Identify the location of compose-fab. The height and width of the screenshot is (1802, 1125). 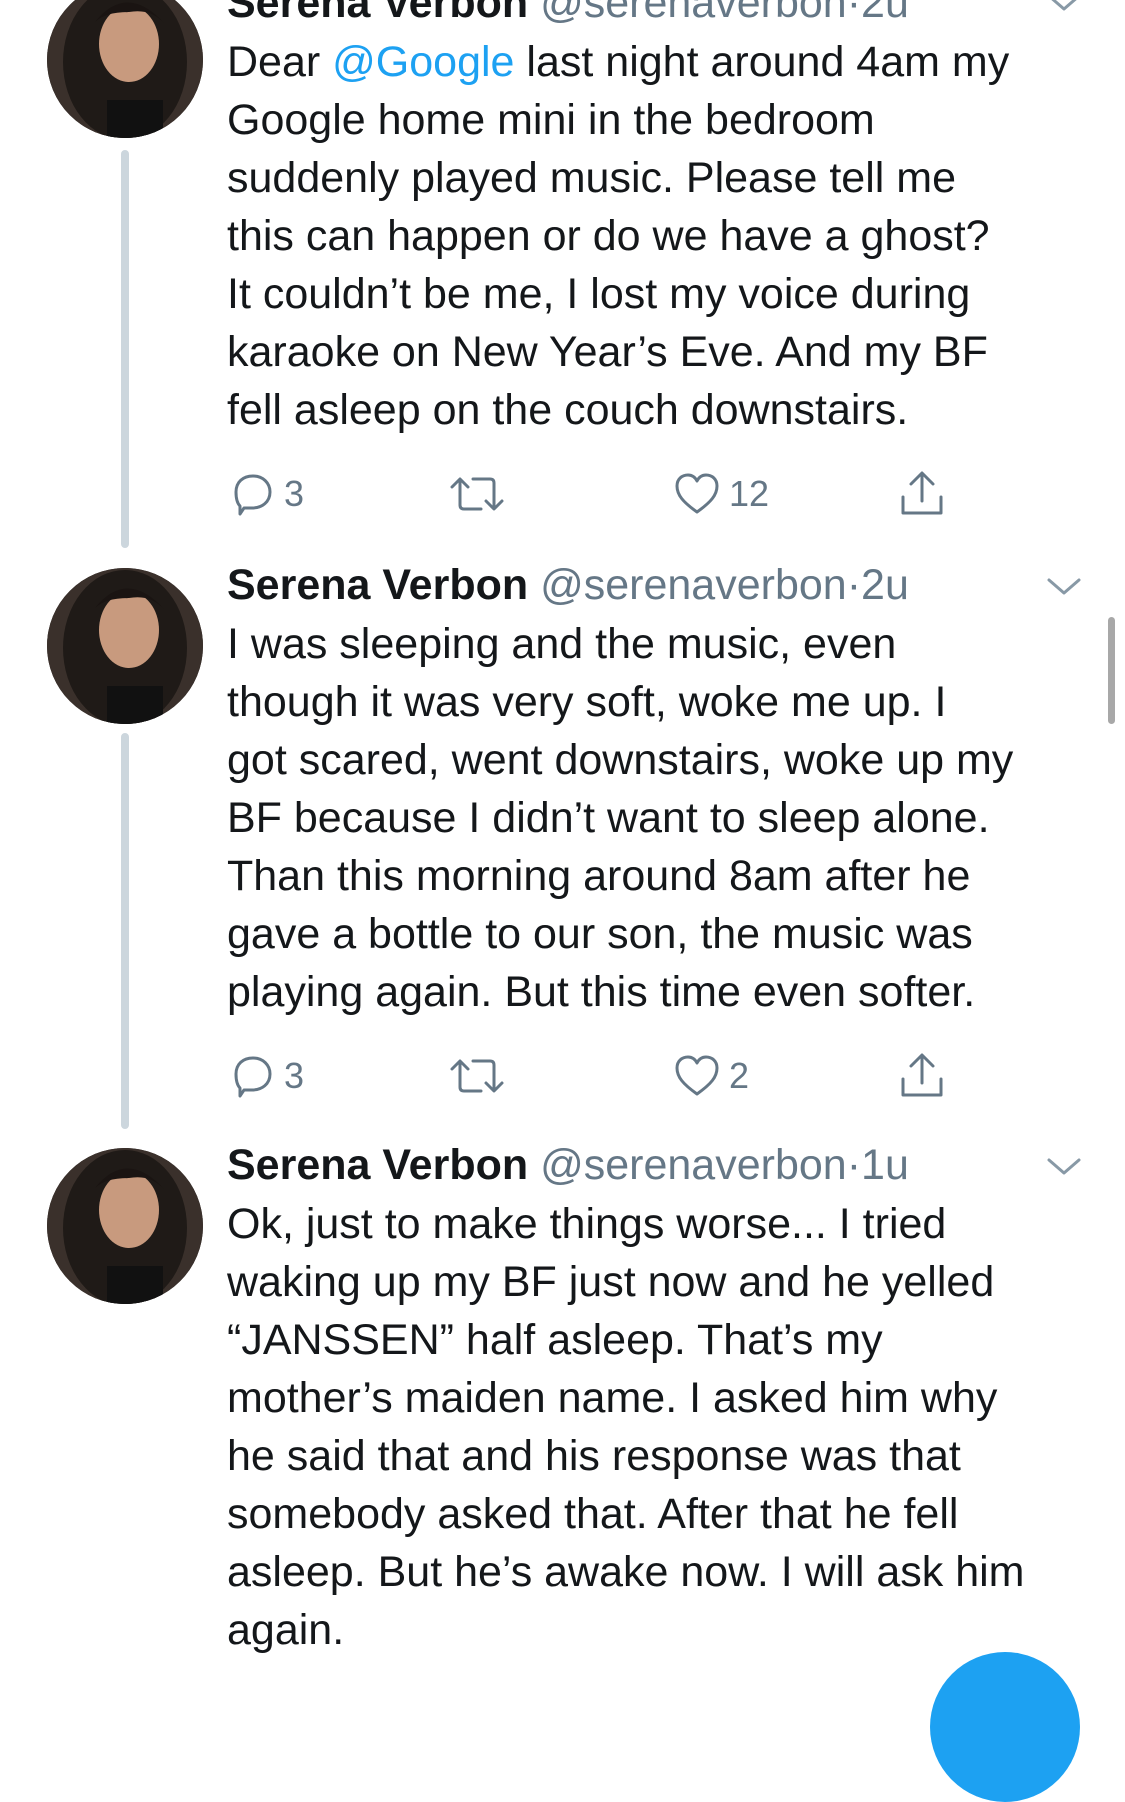
(1005, 1727).